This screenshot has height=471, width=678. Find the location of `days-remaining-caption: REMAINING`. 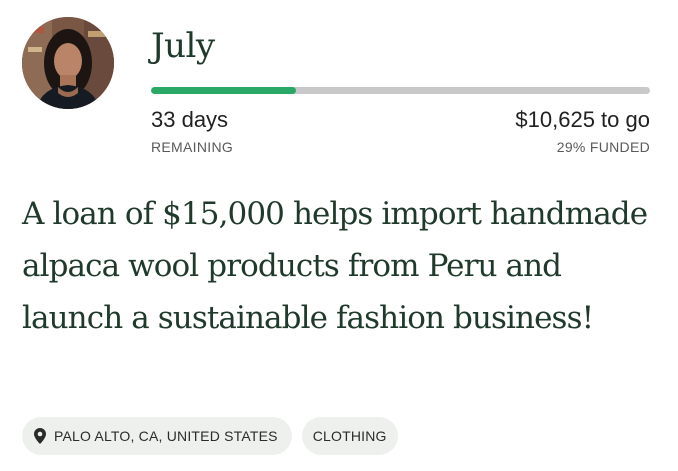

days-remaining-caption: REMAINING is located at coordinates (192, 147).